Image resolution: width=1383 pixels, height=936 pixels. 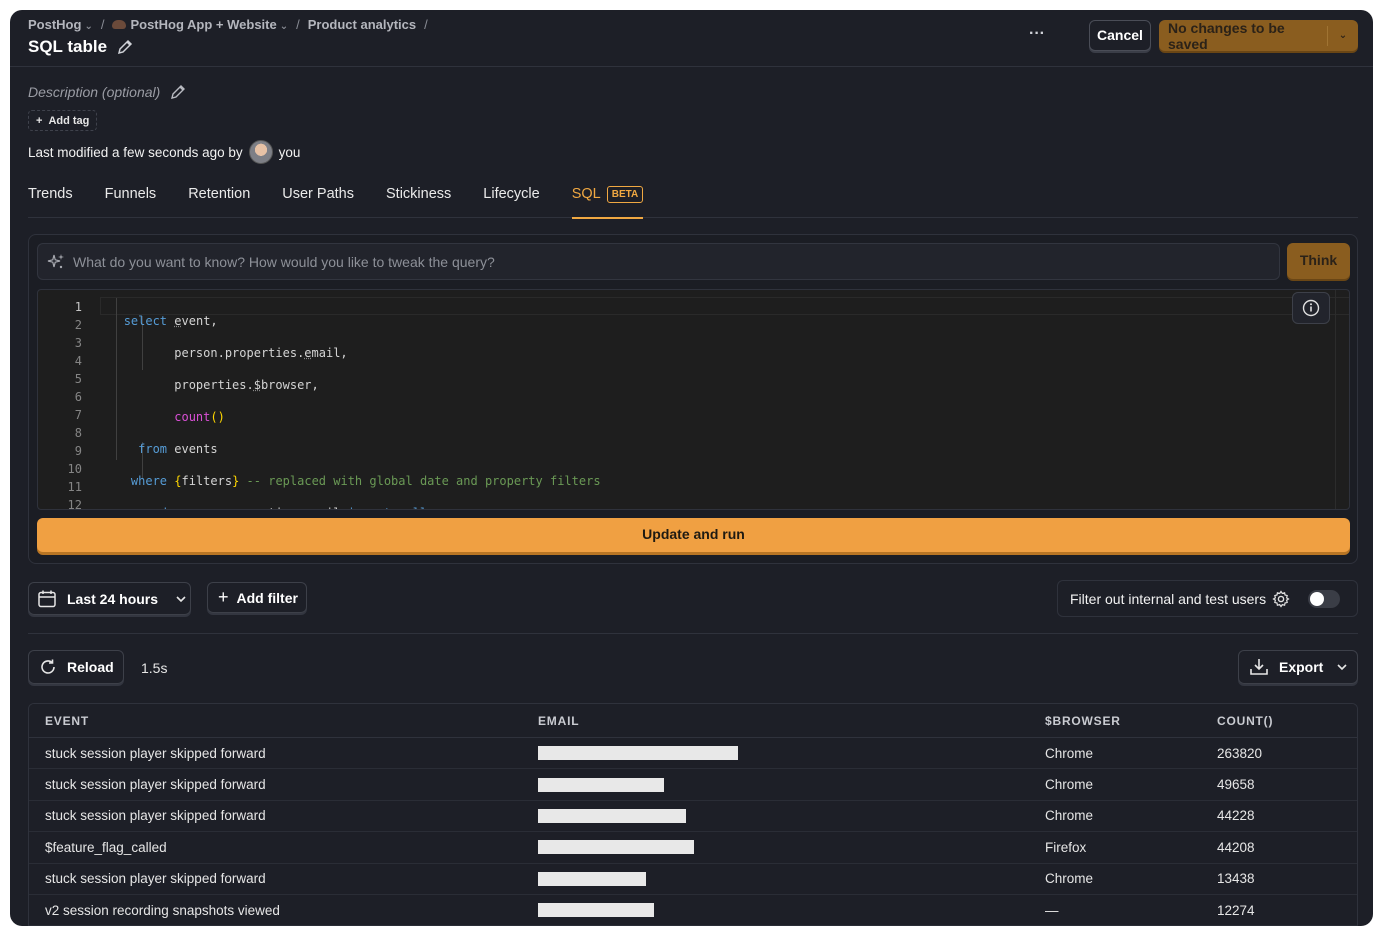 I want to click on more-options-button: ···, so click(x=1037, y=36).